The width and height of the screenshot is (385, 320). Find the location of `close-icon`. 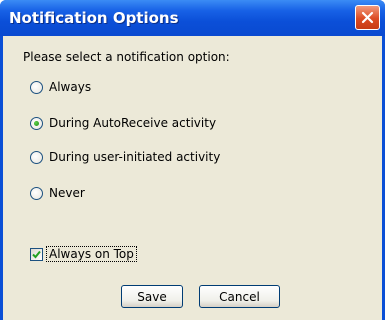

close-icon is located at coordinates (367, 17).